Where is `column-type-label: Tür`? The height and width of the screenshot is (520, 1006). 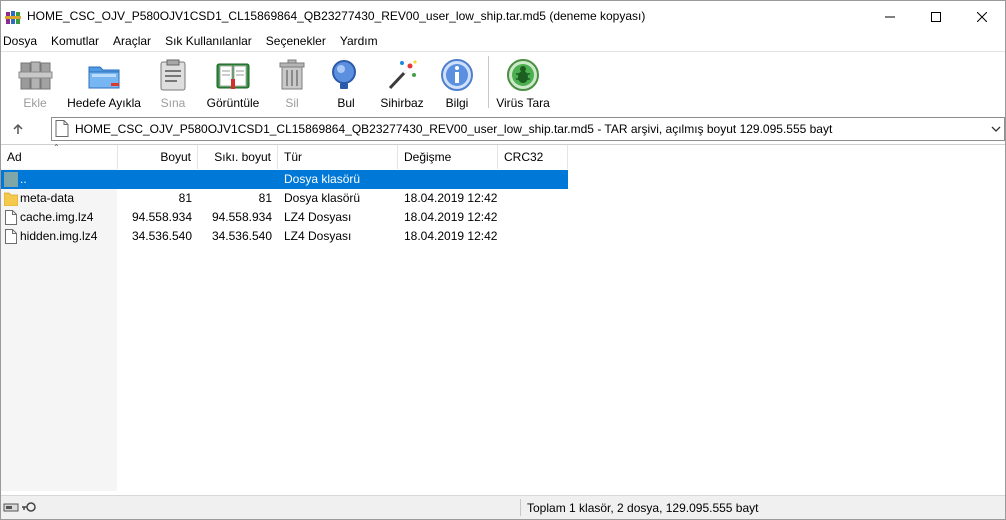 column-type-label: Tür is located at coordinates (293, 157).